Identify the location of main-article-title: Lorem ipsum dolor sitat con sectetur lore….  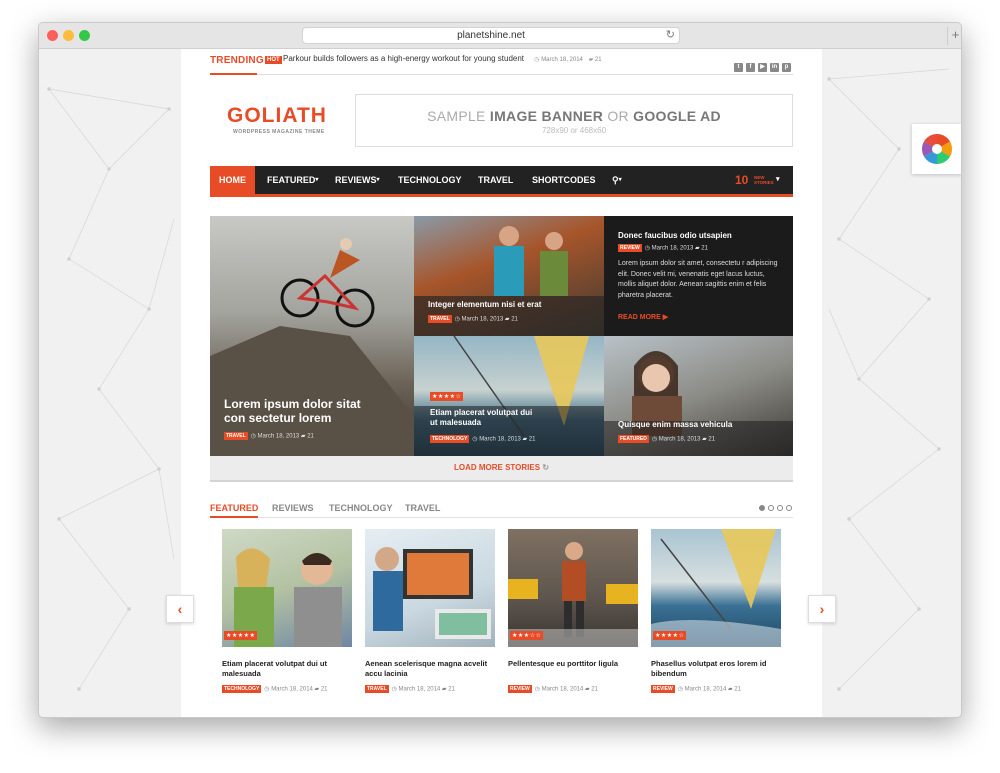
(292, 411).